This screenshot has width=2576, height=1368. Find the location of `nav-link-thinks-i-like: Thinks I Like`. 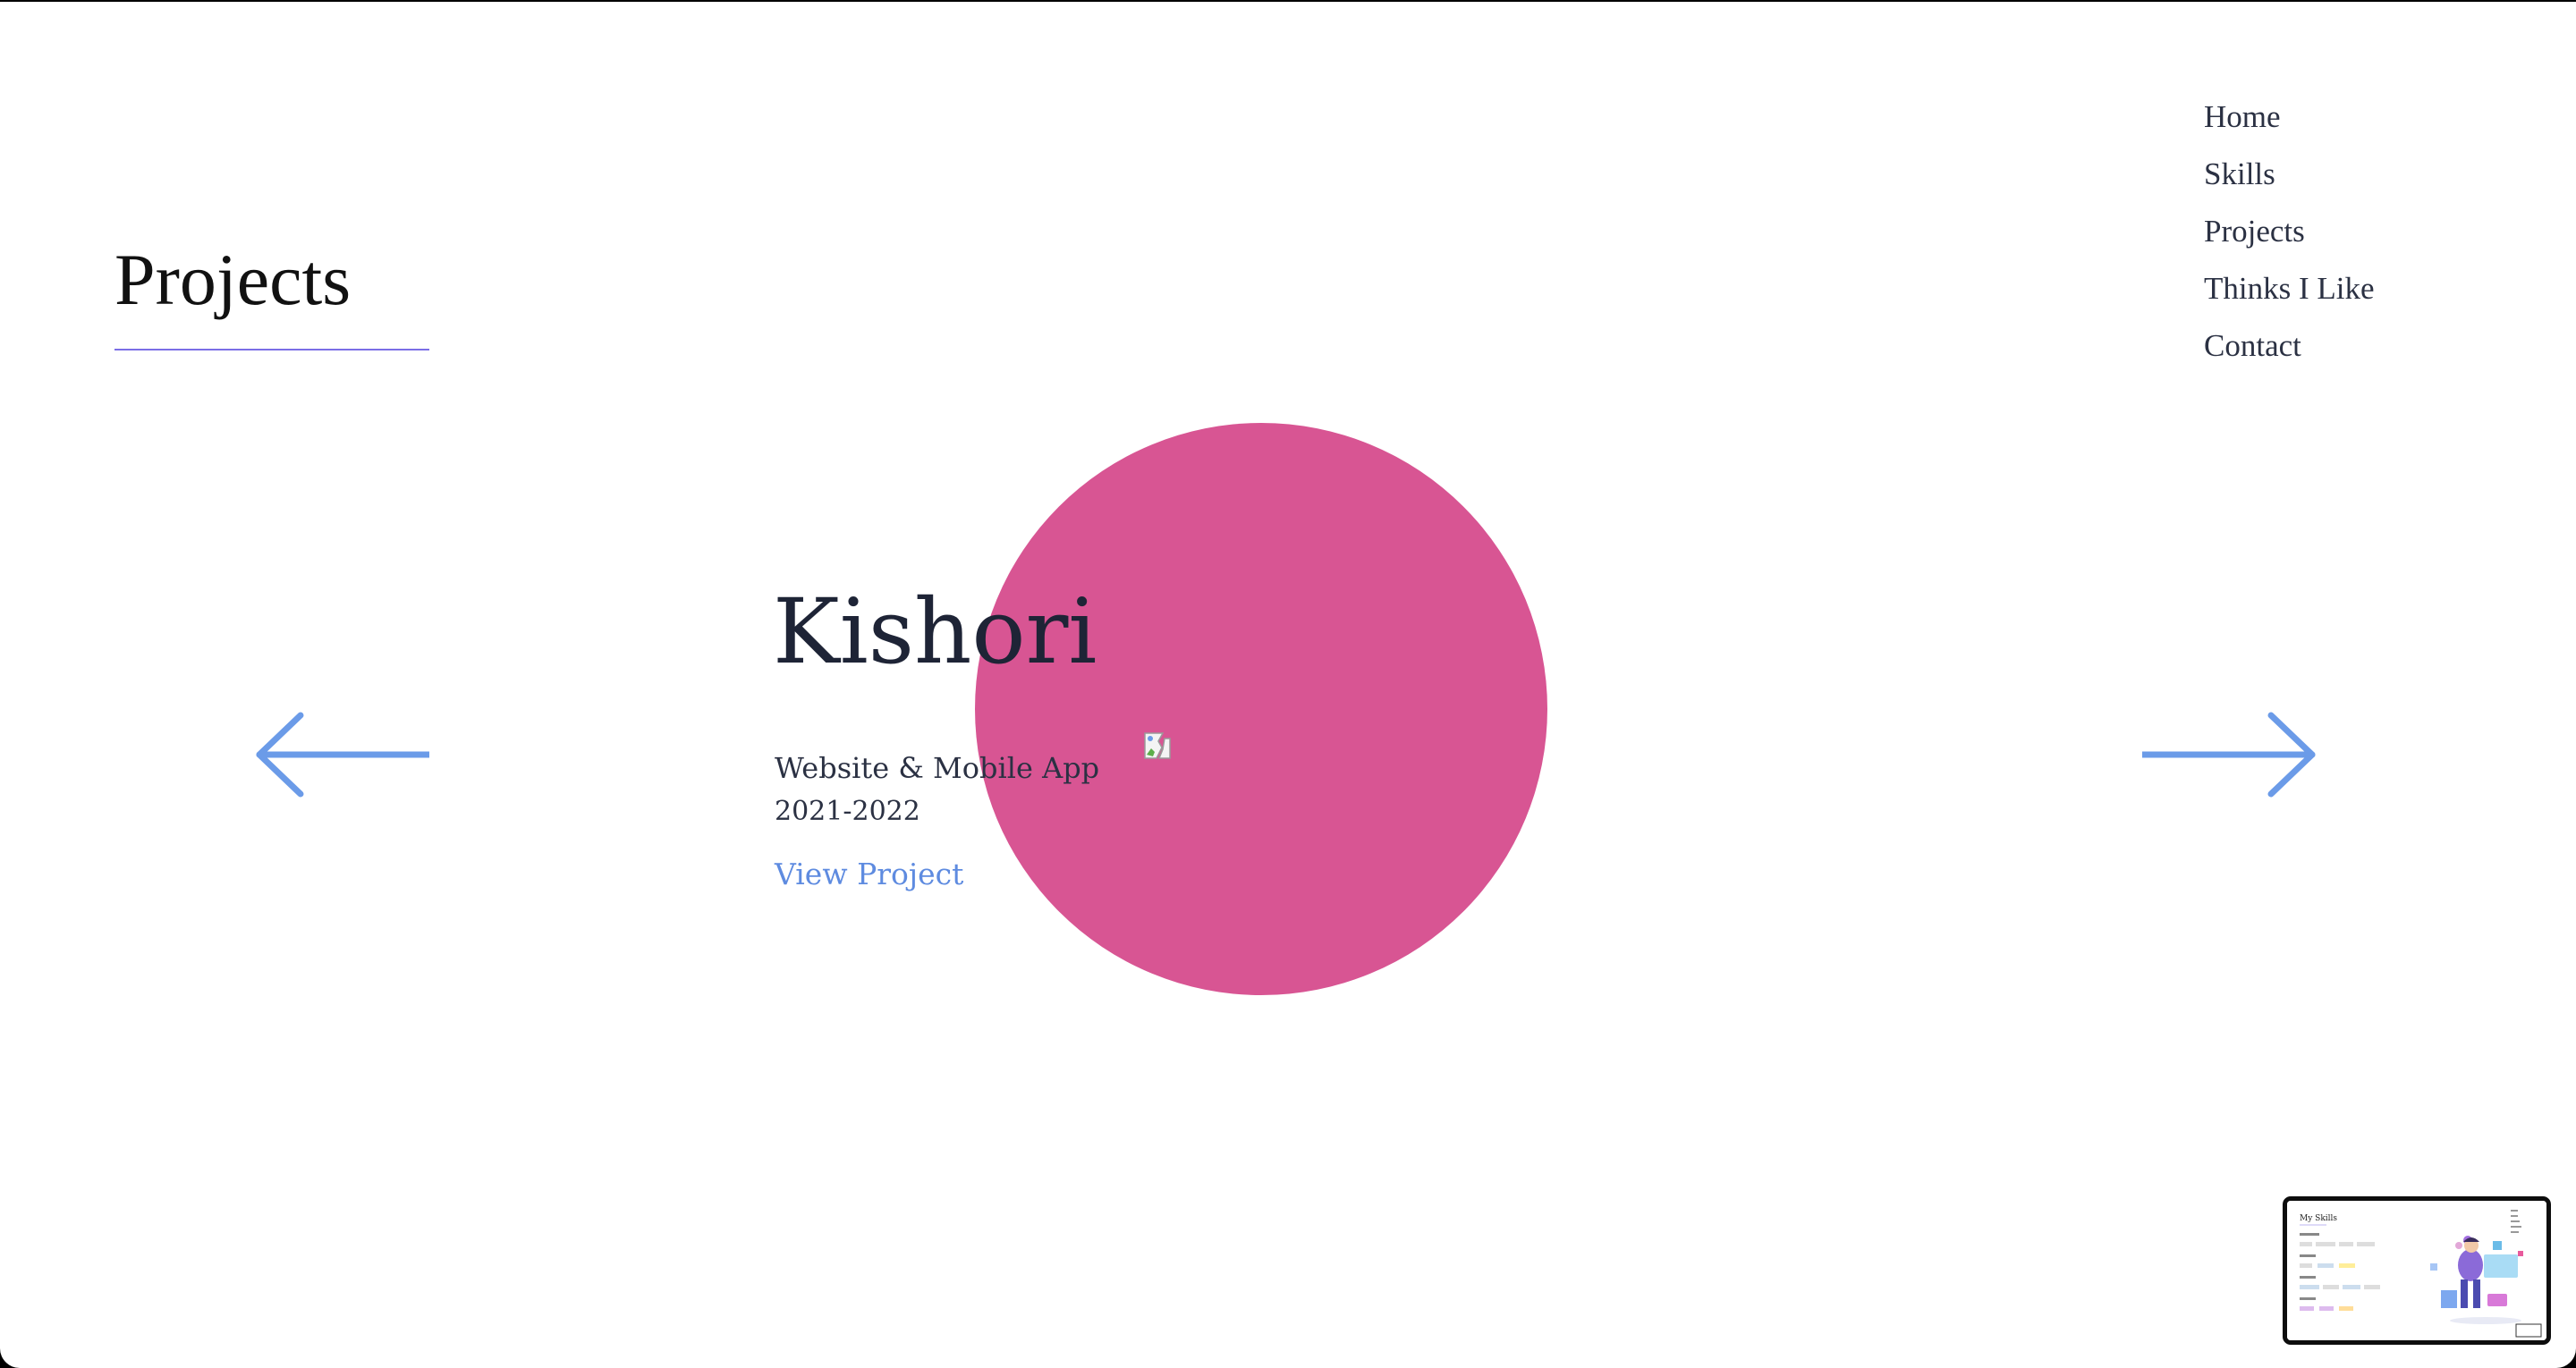

nav-link-thinks-i-like: Thinks I Like is located at coordinates (2289, 288).